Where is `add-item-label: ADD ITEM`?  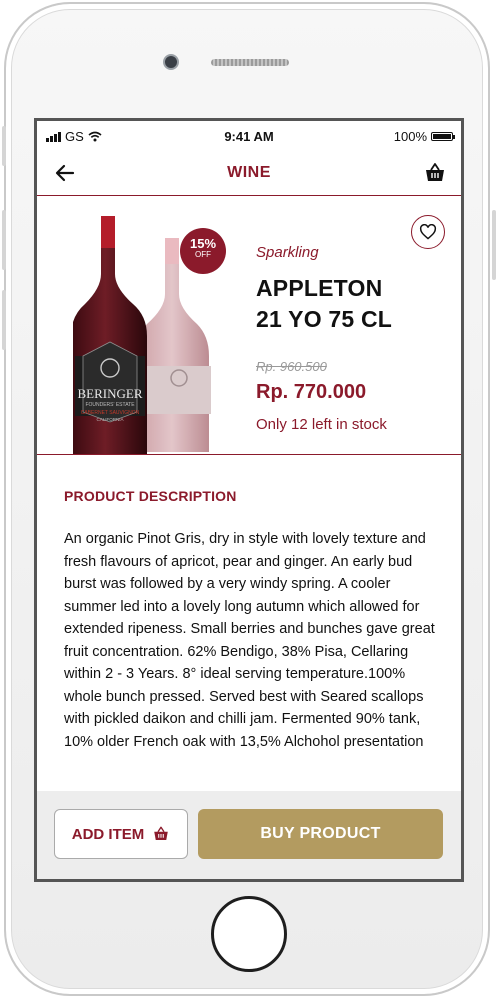 add-item-label: ADD ITEM is located at coordinates (108, 834).